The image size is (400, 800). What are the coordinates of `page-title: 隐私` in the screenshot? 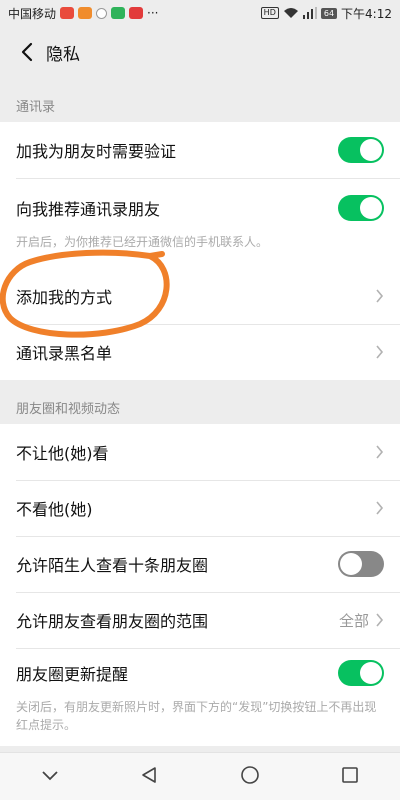 It's located at (63, 54).